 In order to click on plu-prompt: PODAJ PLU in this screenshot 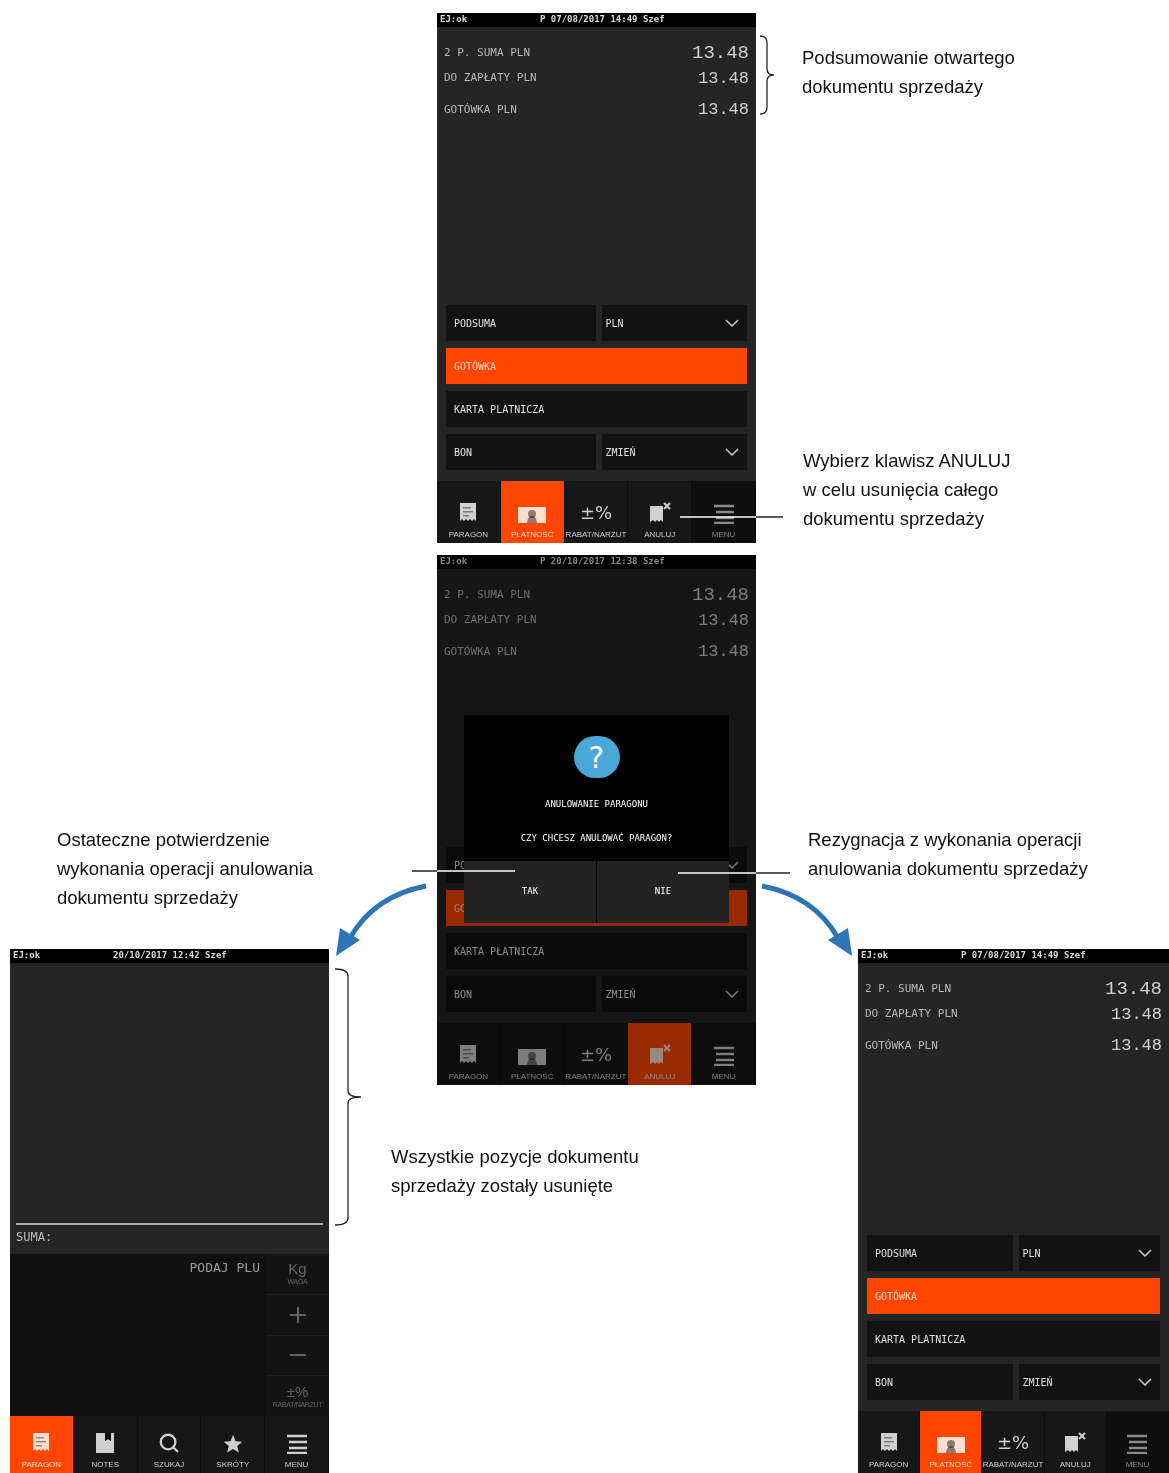, I will do `click(224, 1268)`.